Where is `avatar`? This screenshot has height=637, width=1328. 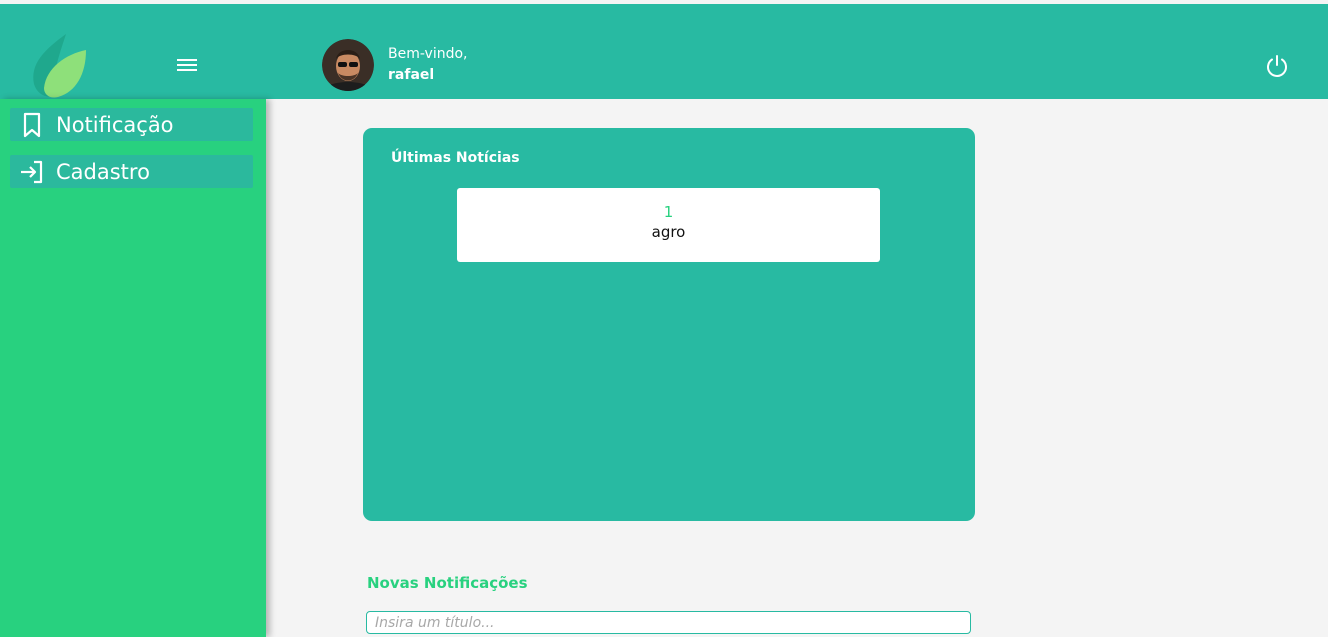
avatar is located at coordinates (348, 65).